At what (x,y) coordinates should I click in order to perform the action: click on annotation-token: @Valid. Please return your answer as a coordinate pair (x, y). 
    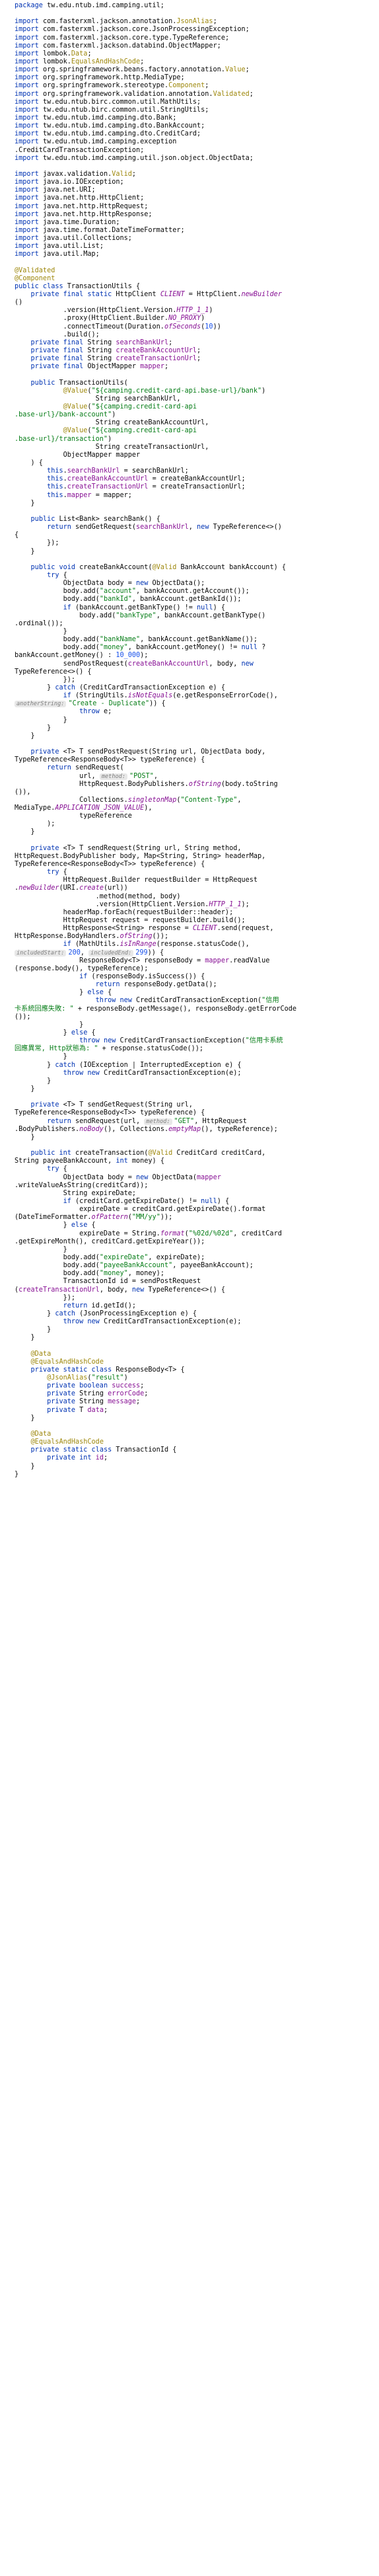
    Looking at the image, I should click on (160, 1153).